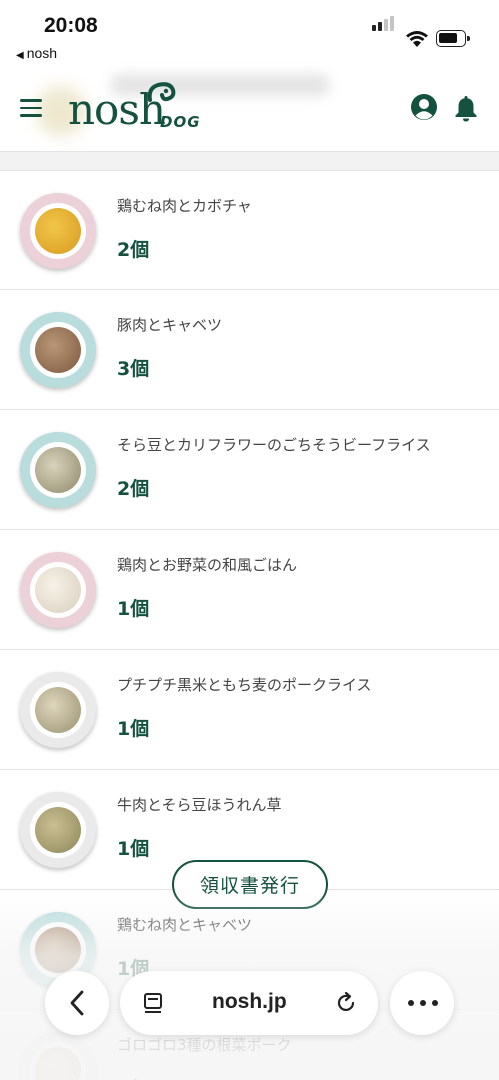 The image size is (499, 1080). Describe the element at coordinates (274, 445) in the screenshot. I see `product-name: そら豆とカリフラワーのごちそうビーフライス` at that location.